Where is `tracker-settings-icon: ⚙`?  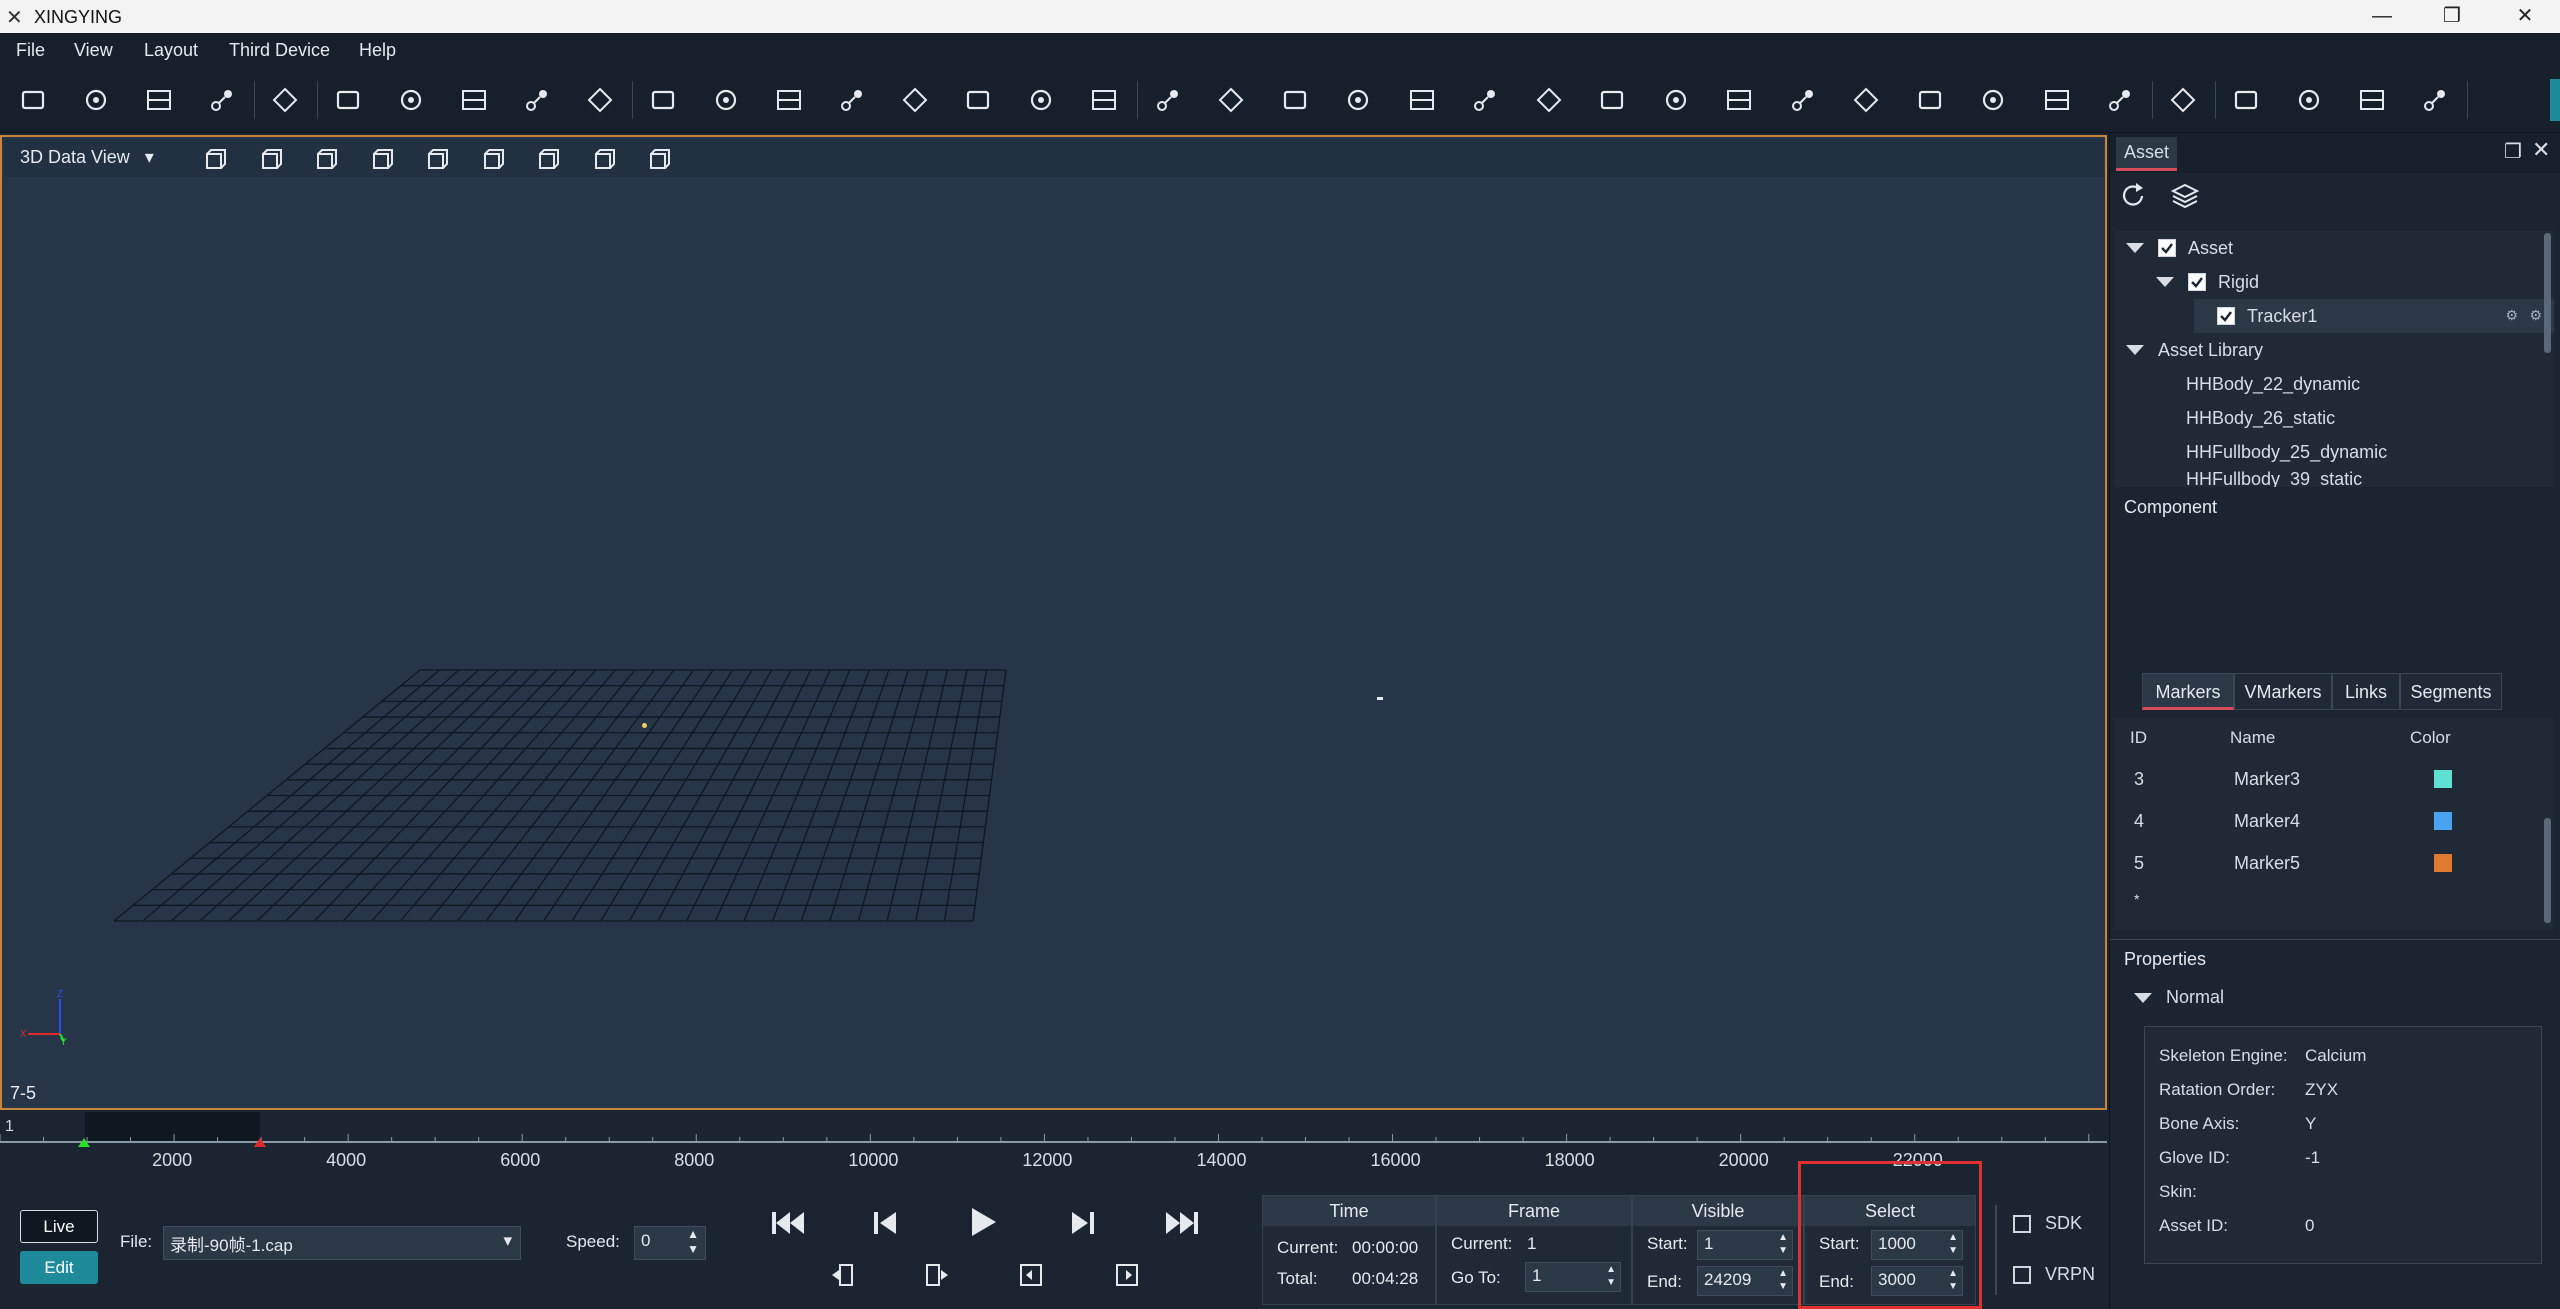
tracker-settings-icon: ⚙ is located at coordinates (2511, 315).